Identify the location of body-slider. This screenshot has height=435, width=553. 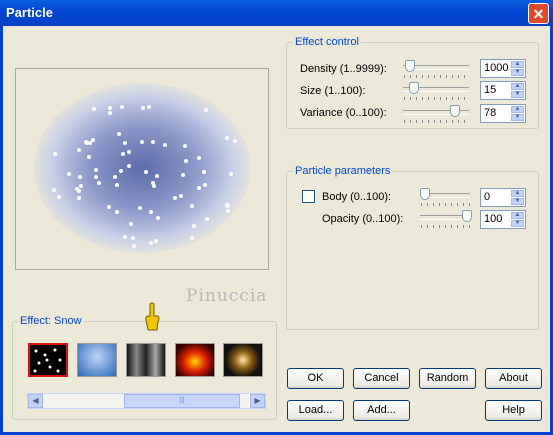
(425, 194).